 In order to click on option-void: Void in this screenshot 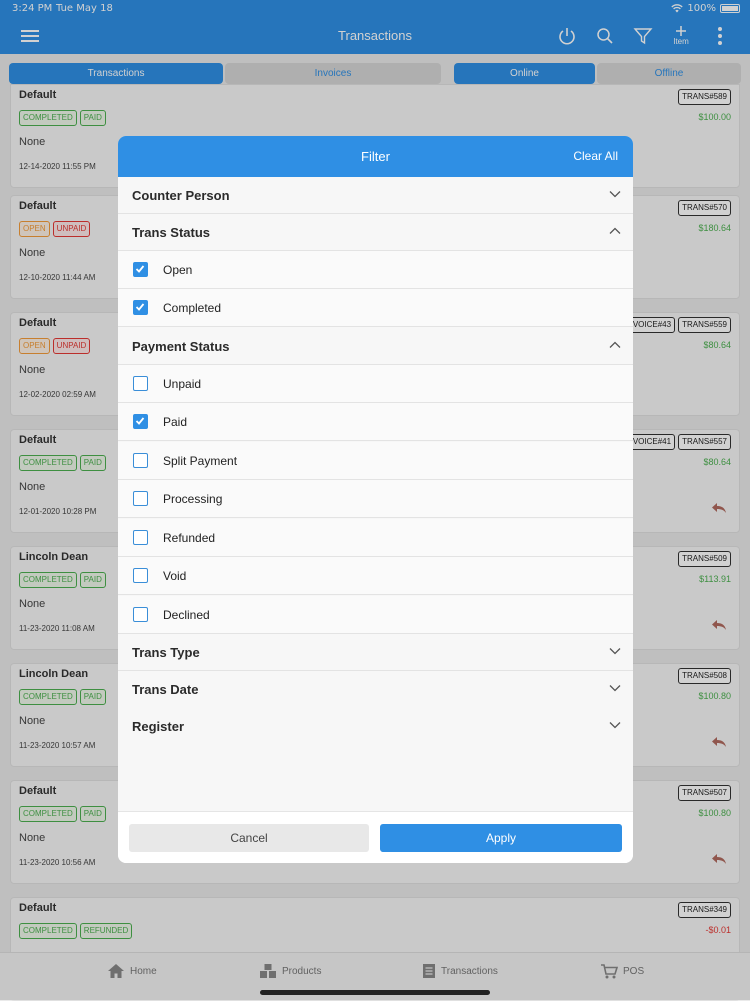, I will do `click(375, 576)`.